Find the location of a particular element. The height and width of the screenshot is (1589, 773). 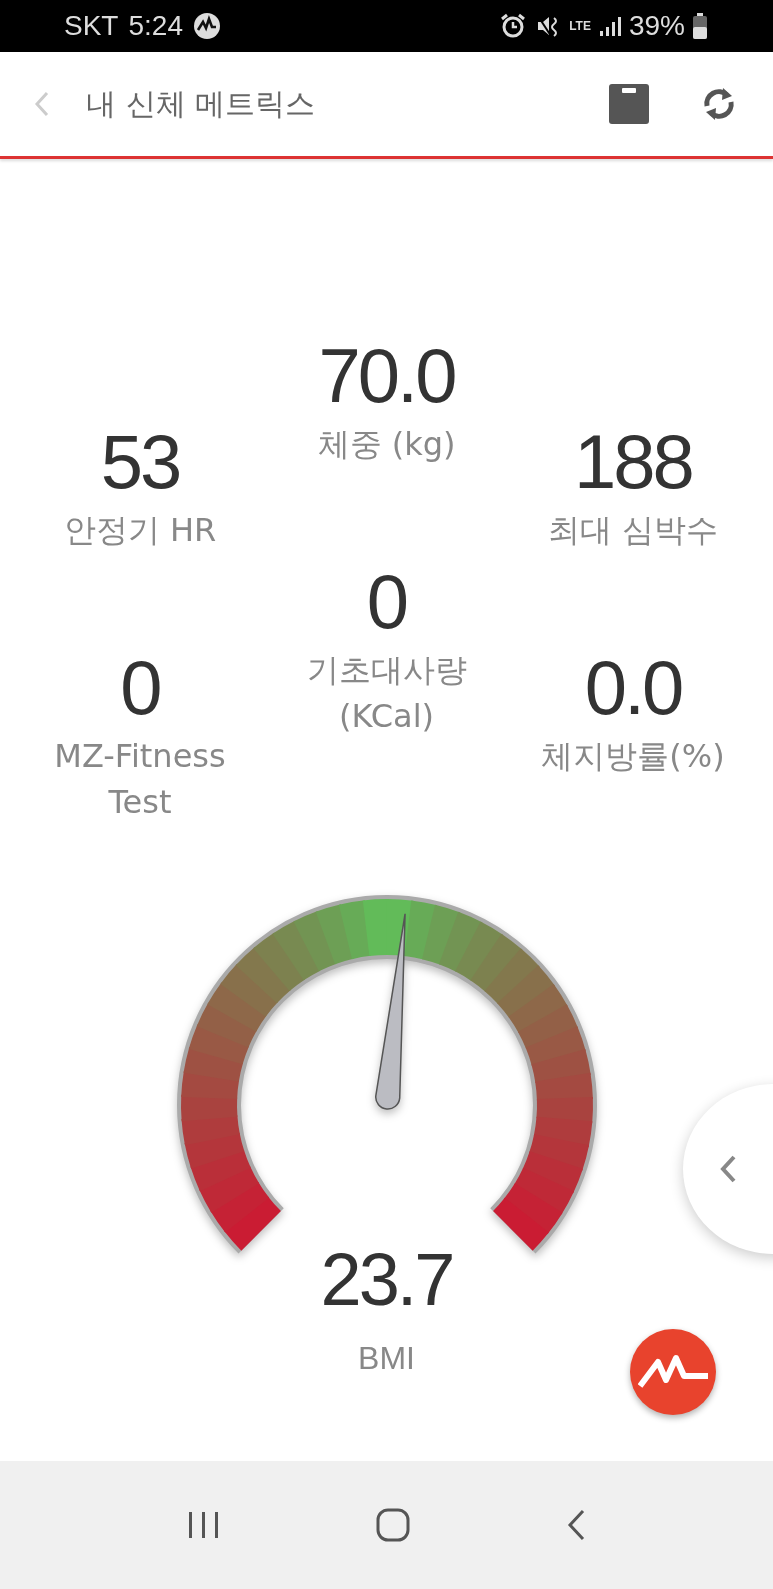

scale-button is located at coordinates (629, 104).